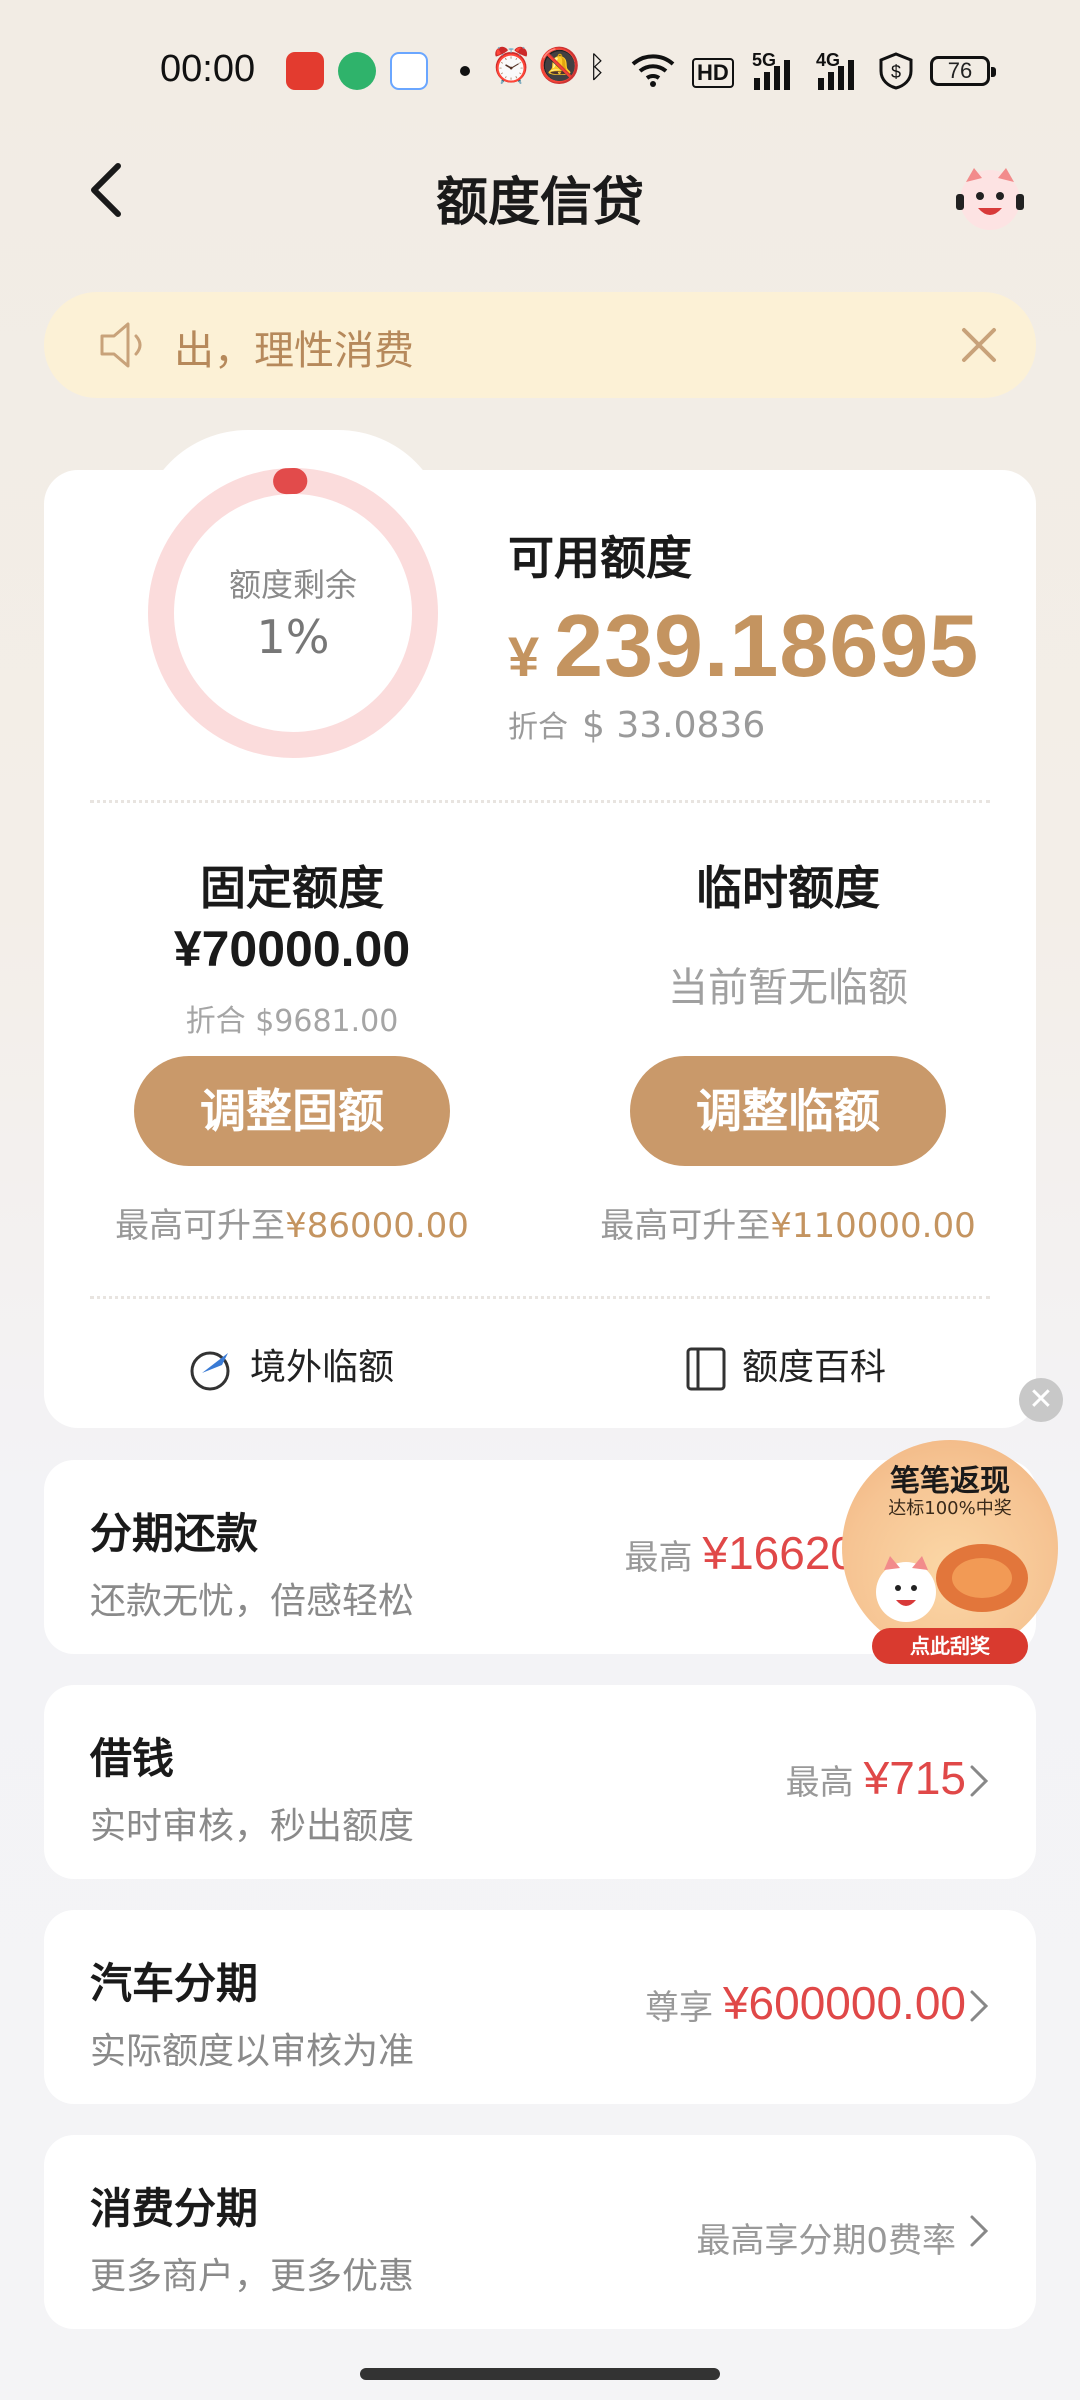 This screenshot has width=1080, height=2400. I want to click on list-item-value: 最高享分期0费率, so click(831, 2236).